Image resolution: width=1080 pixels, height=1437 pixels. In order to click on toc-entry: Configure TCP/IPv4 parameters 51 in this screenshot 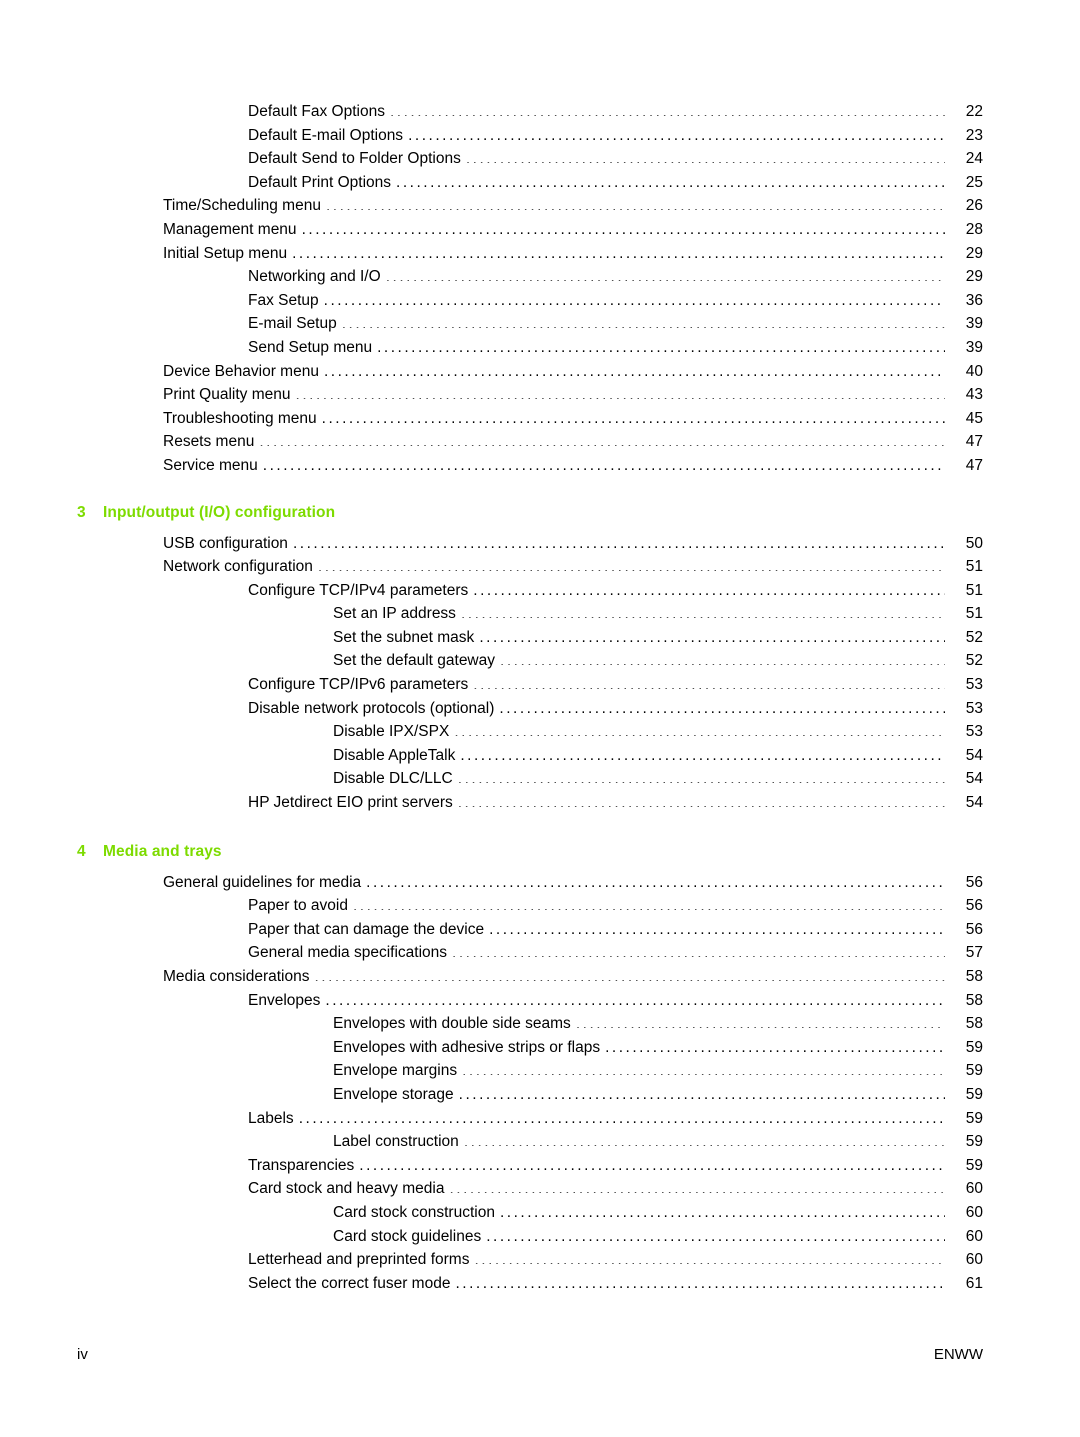, I will do `click(530, 591)`.